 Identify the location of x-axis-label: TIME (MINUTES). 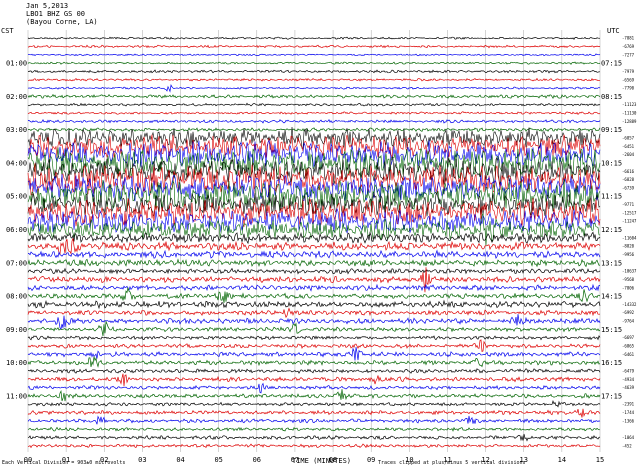
(322, 461).